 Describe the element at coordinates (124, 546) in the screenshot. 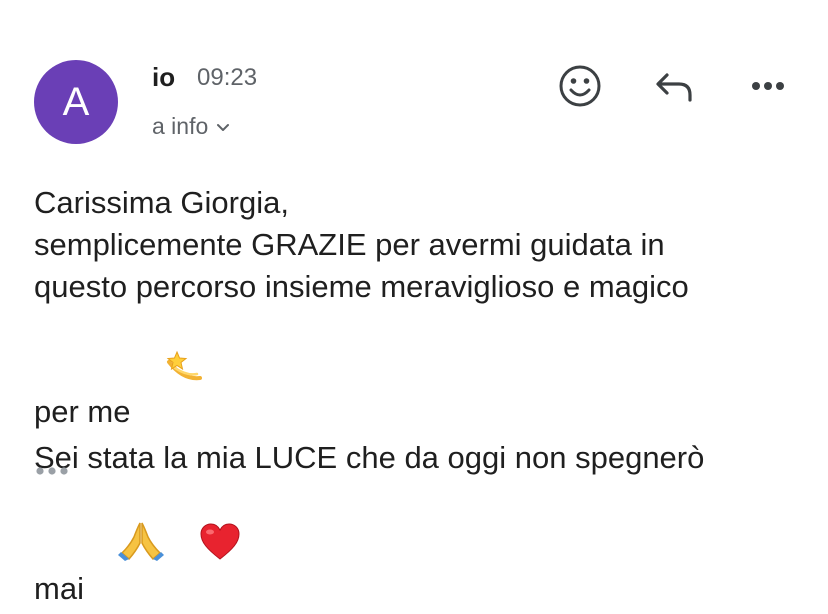

I see `folded-hands-emoji` at that location.